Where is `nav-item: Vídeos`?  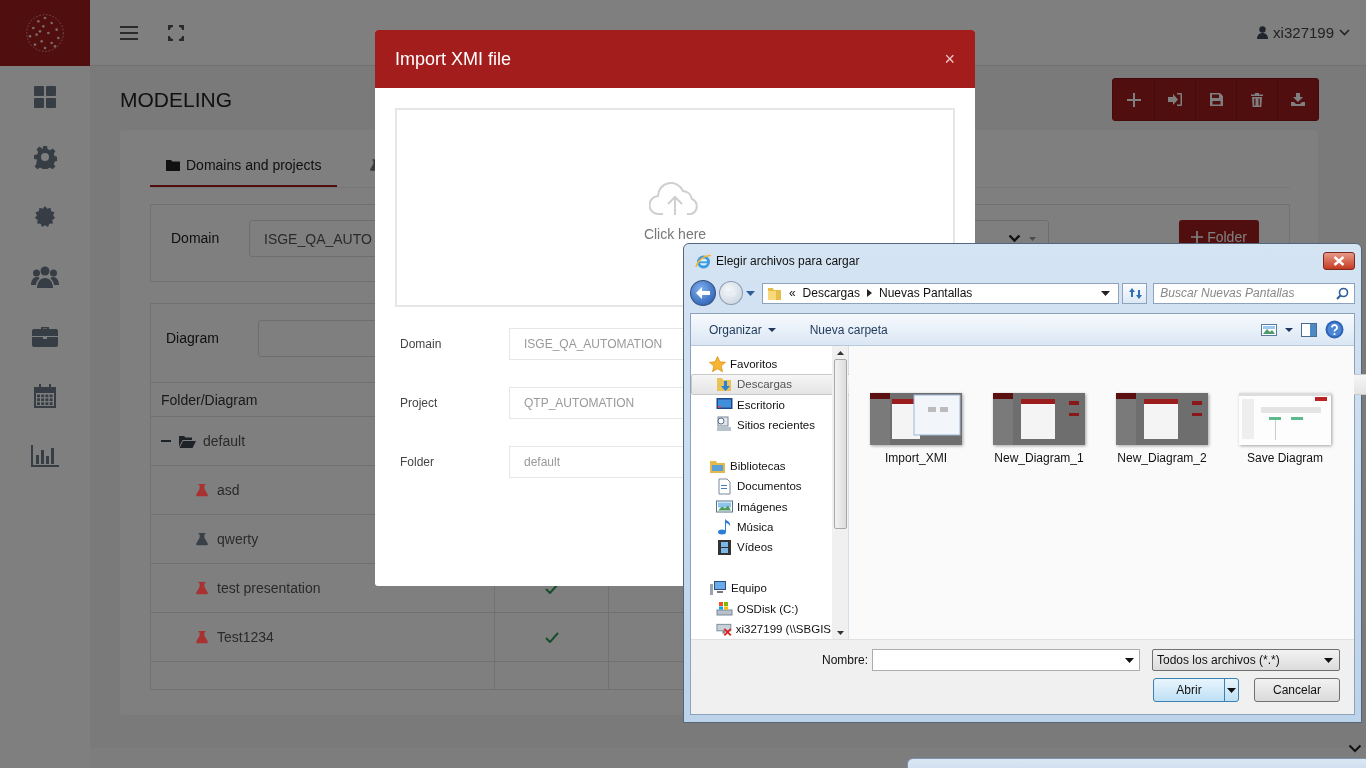 nav-item: Vídeos is located at coordinates (761, 547).